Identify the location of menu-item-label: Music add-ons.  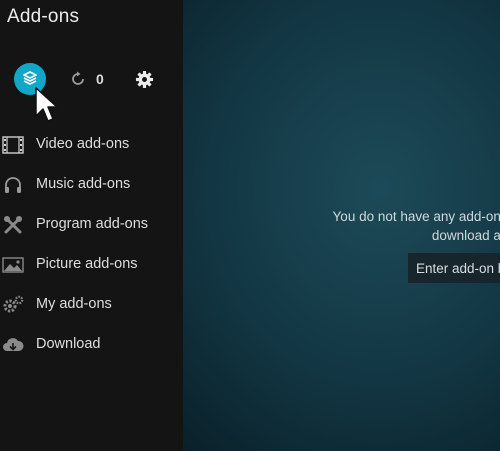
(83, 184).